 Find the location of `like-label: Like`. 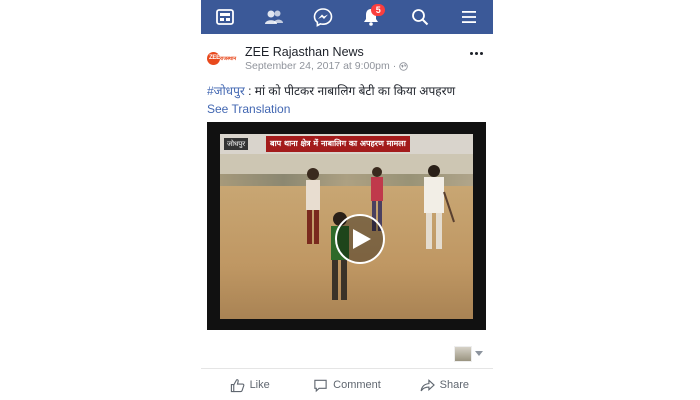

like-label: Like is located at coordinates (259, 385).